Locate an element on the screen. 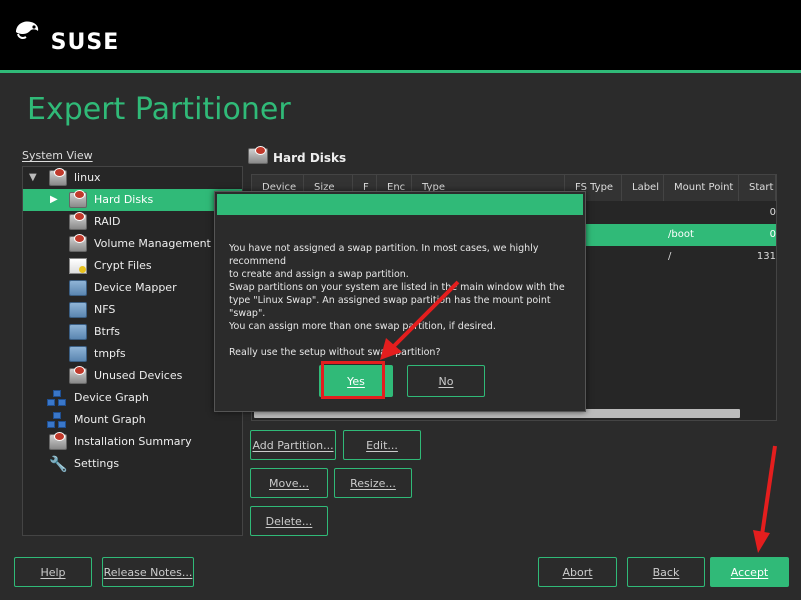  tree-item-label: Mount Graph is located at coordinates (110, 419).